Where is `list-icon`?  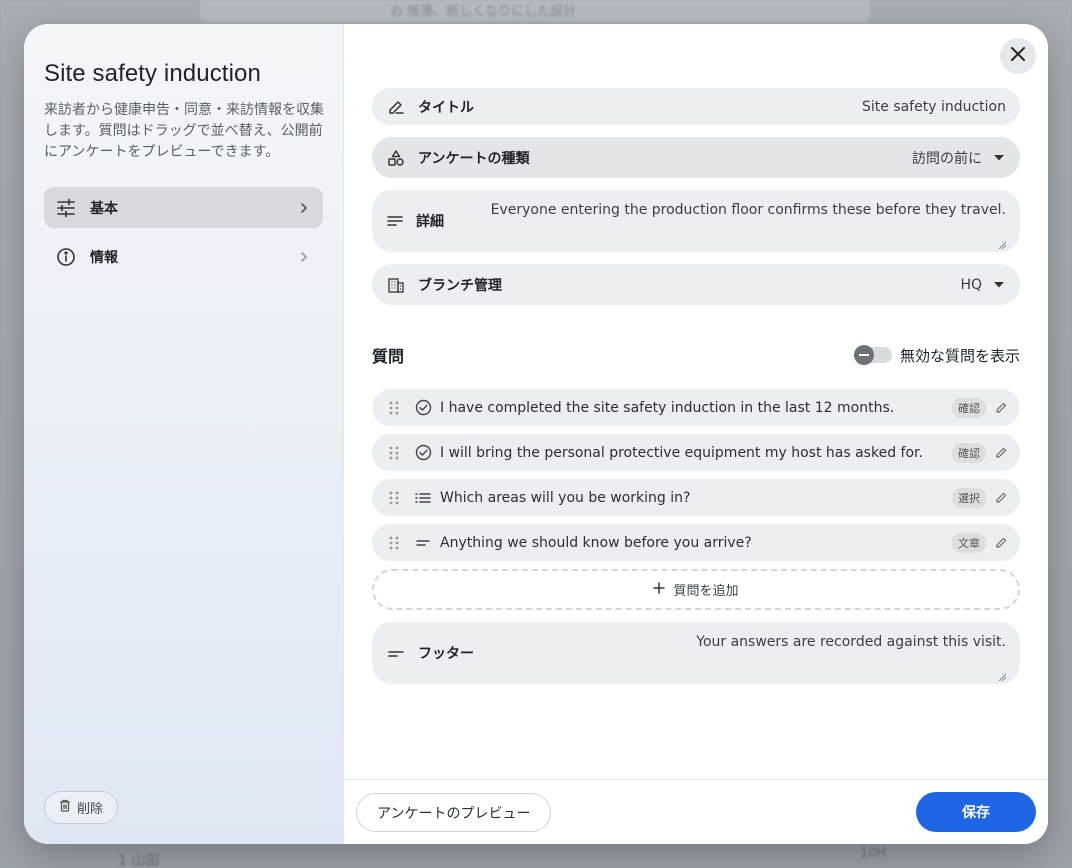 list-icon is located at coordinates (423, 498).